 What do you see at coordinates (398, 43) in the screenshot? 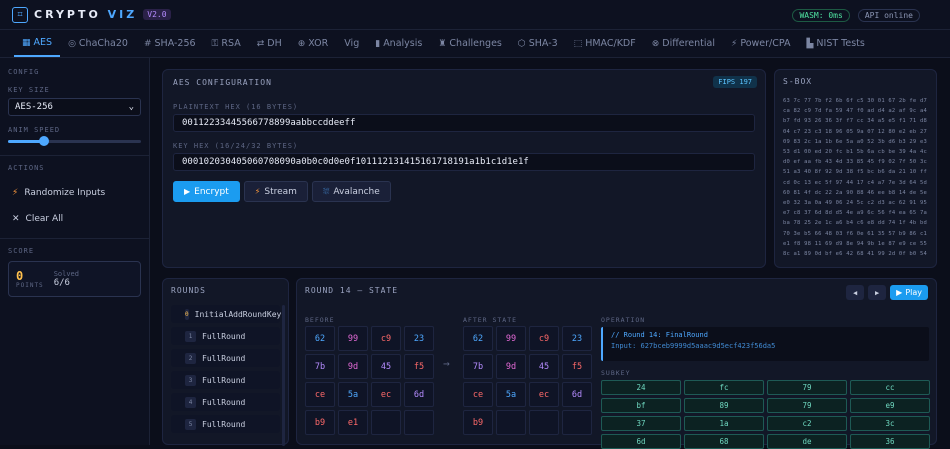
I see `tab-analysis: ▮ Analysis` at bounding box center [398, 43].